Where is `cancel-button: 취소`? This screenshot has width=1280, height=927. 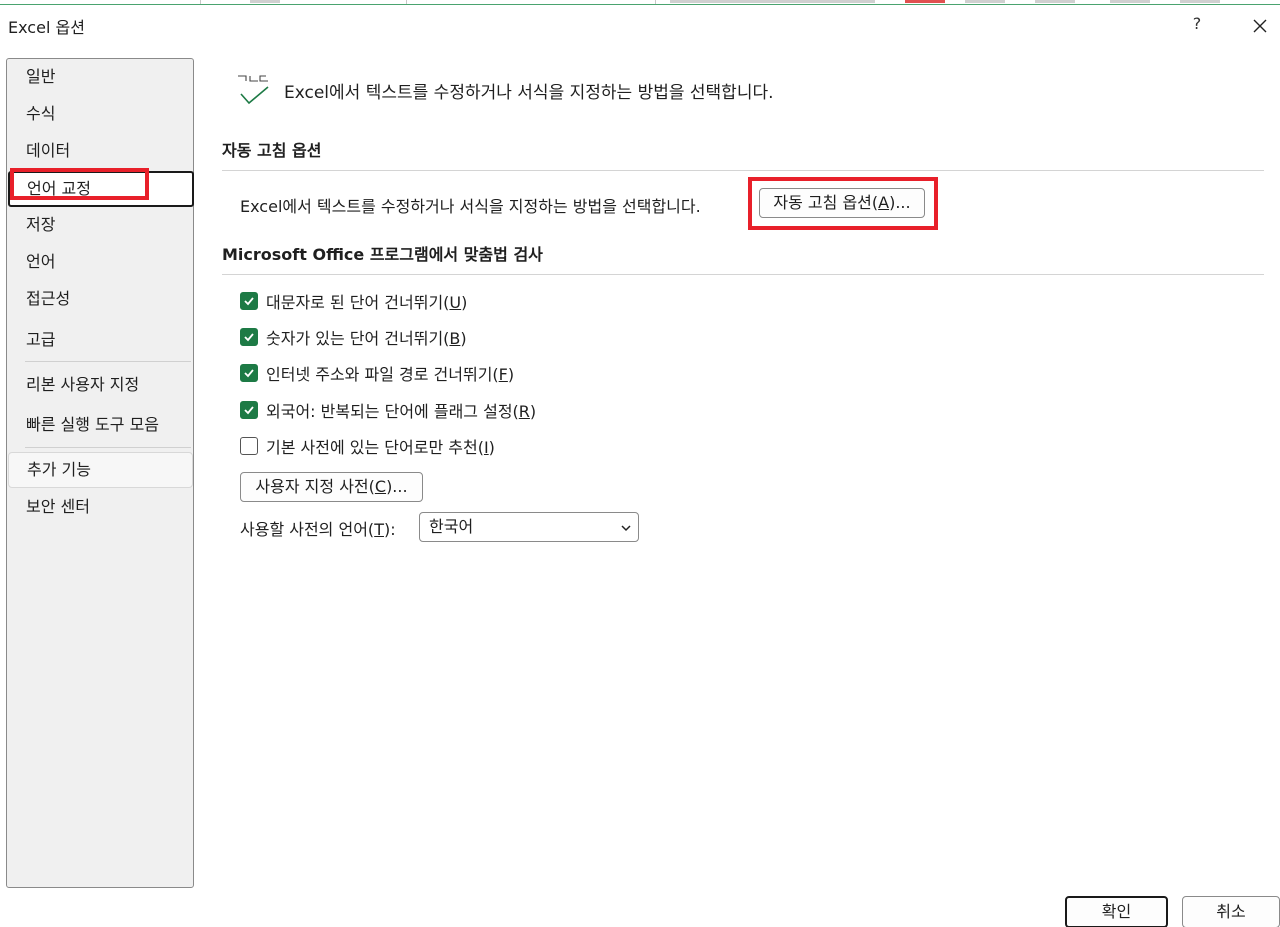 cancel-button: 취소 is located at coordinates (1231, 911).